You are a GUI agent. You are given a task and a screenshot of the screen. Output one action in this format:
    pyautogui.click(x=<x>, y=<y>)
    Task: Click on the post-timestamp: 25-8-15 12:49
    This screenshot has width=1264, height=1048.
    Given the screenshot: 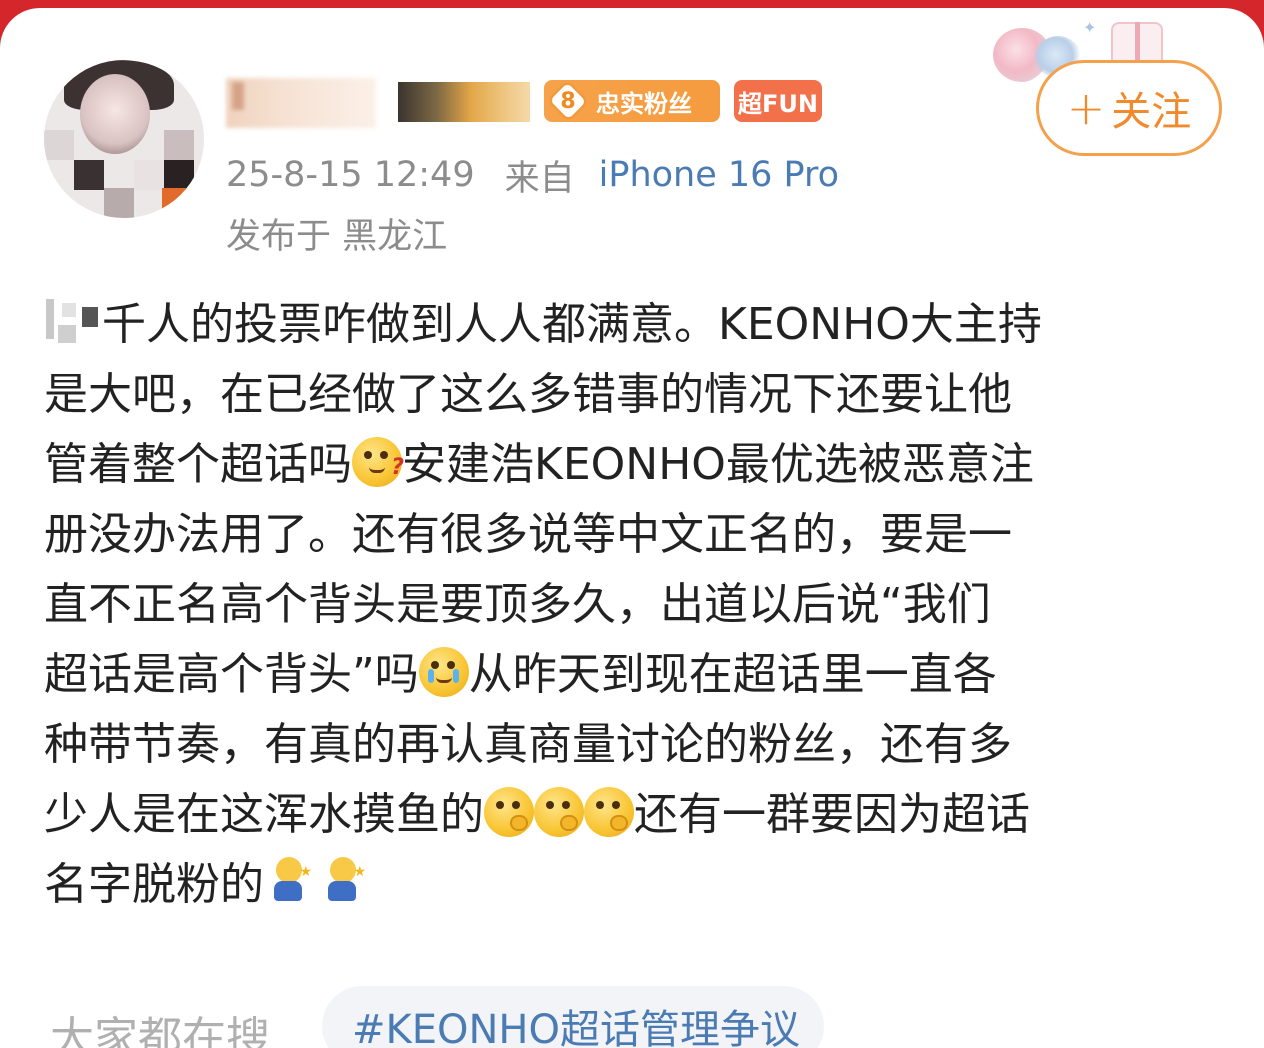 What is the action you would take?
    pyautogui.click(x=350, y=175)
    